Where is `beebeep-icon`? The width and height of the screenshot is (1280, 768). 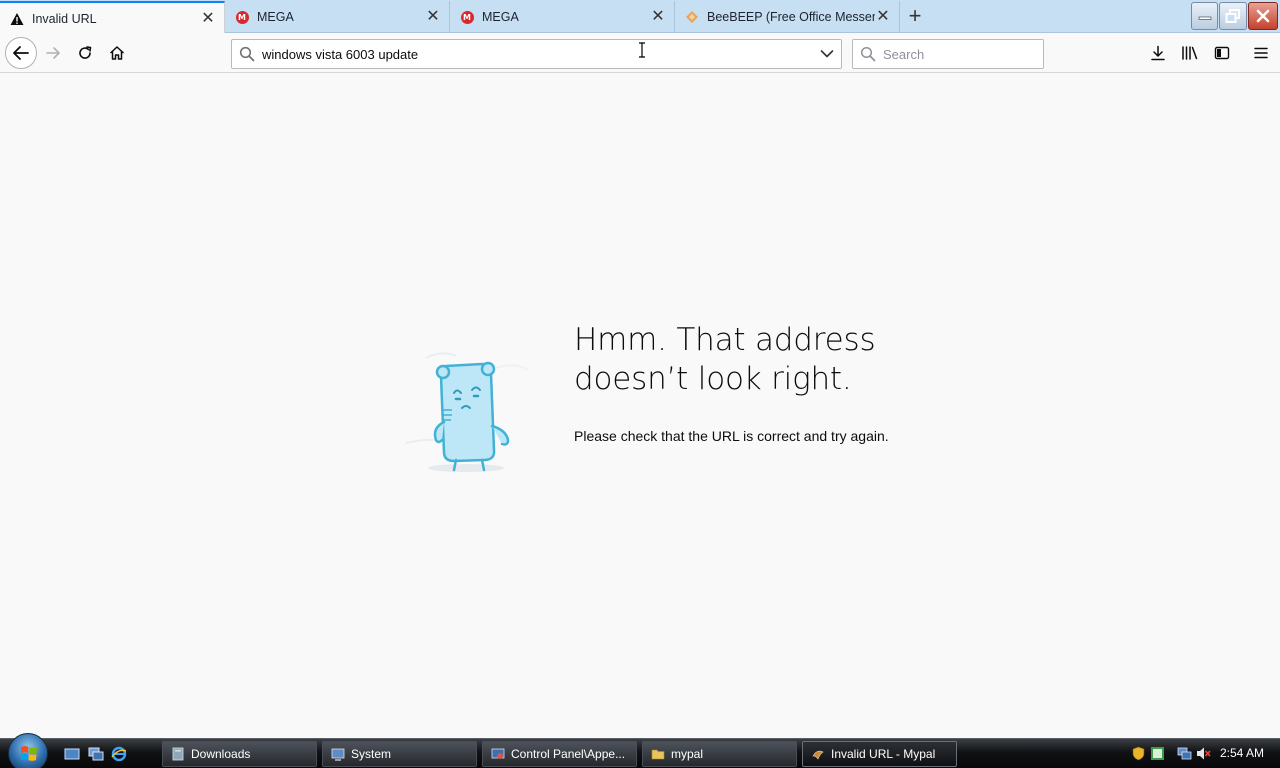 beebeep-icon is located at coordinates (692, 17).